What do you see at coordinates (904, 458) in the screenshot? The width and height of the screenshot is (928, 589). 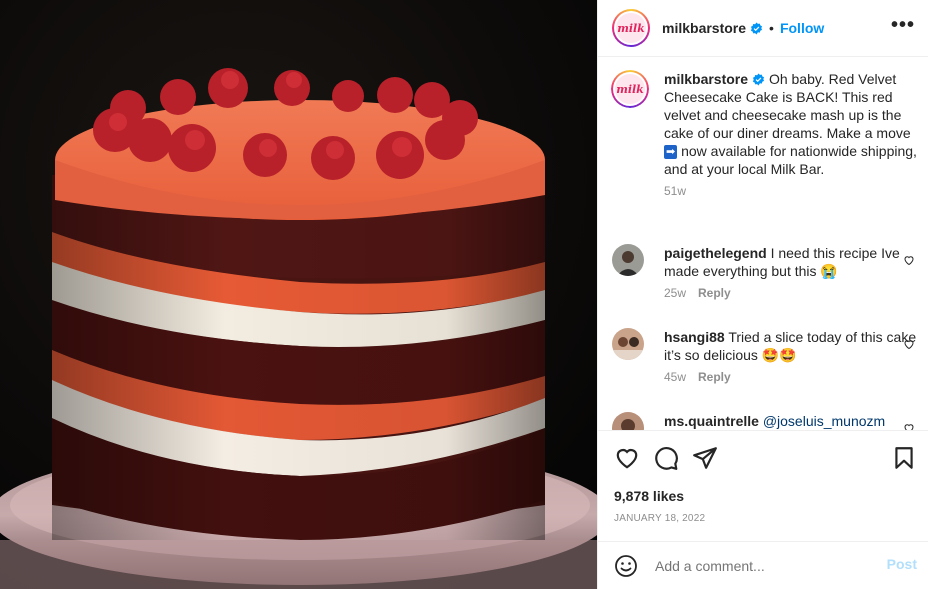 I see `bookmark-icon` at bounding box center [904, 458].